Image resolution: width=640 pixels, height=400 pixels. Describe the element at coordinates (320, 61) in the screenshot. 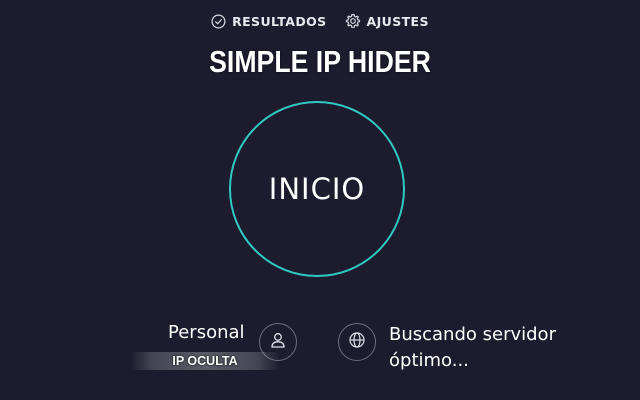

I see `app-title: SIMPLE IP HIDER` at that location.